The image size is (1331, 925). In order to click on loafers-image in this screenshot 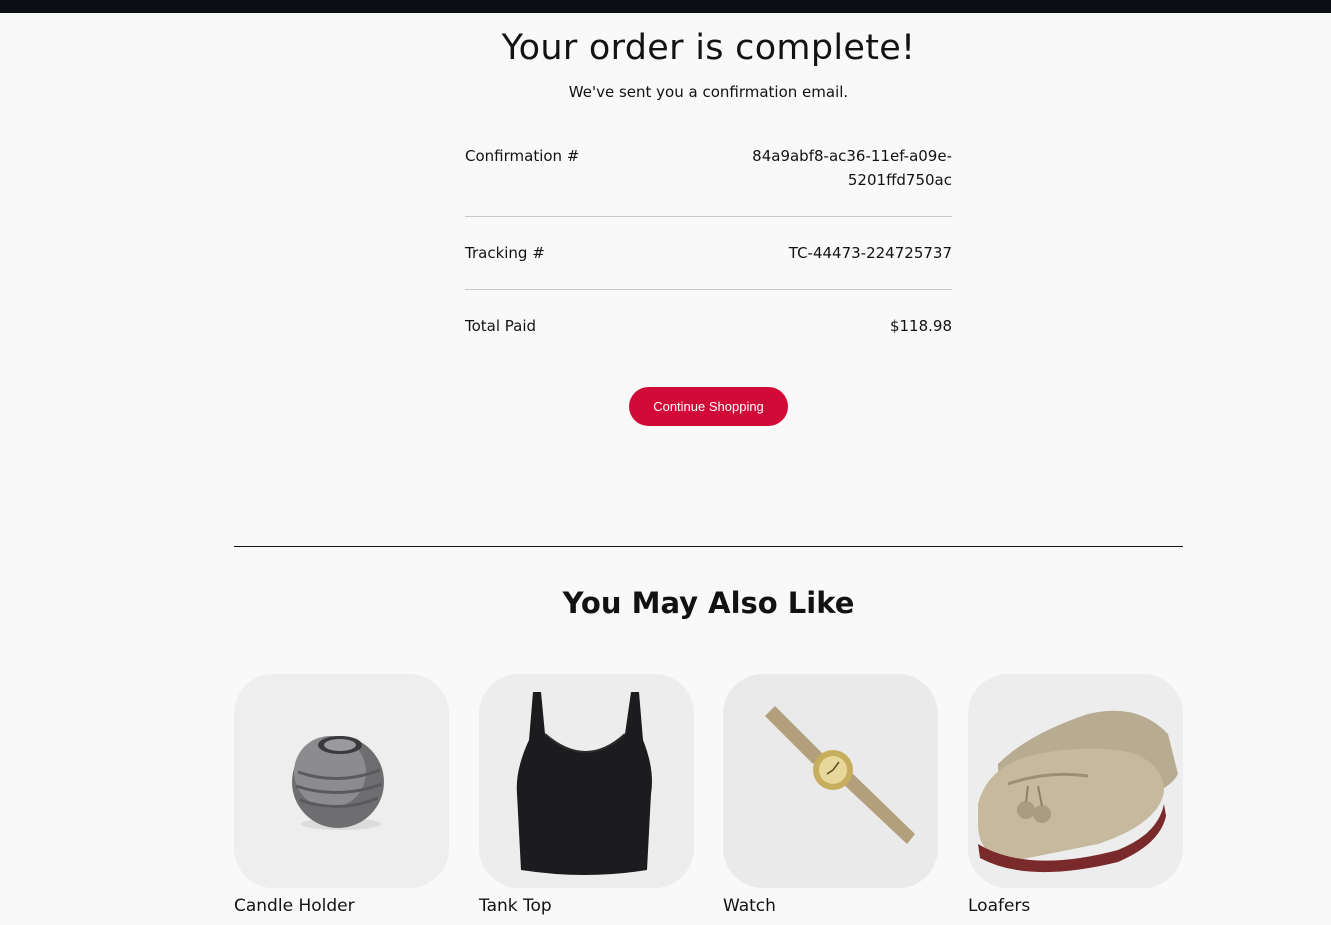, I will do `click(1075, 781)`.